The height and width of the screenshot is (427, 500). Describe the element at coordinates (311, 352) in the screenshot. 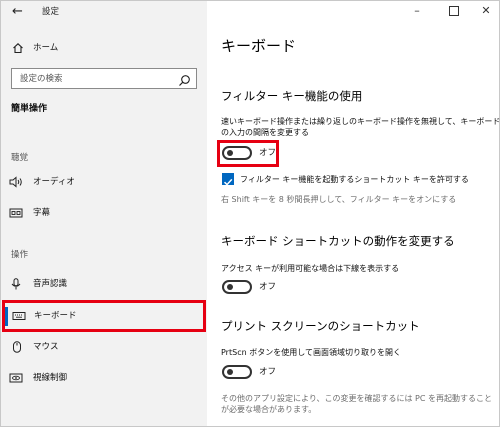

I see `print-screen-desc: PrtScn ボタンを使用して画面領域切り取りを開く` at that location.